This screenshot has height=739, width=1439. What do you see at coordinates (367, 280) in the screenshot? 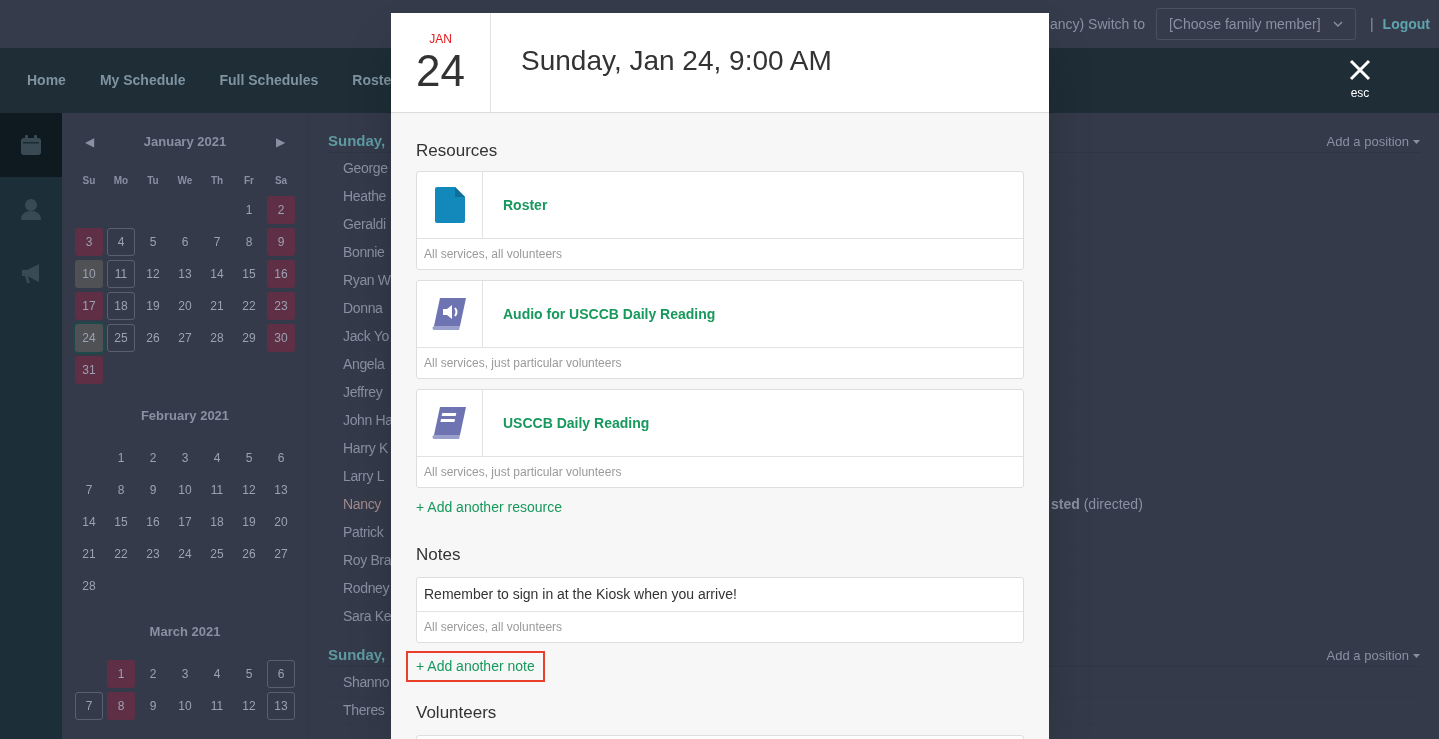
I see `volunteer-name: Ryan W` at bounding box center [367, 280].